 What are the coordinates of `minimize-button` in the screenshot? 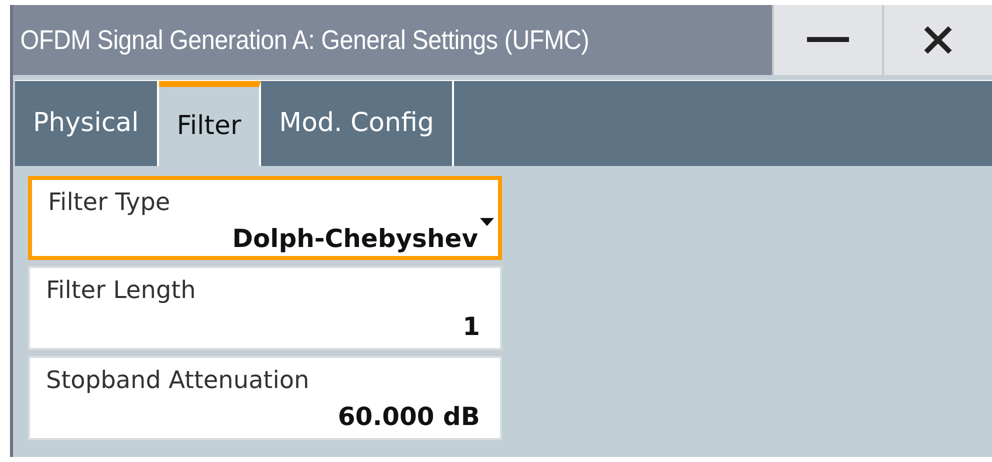 It's located at (827, 40).